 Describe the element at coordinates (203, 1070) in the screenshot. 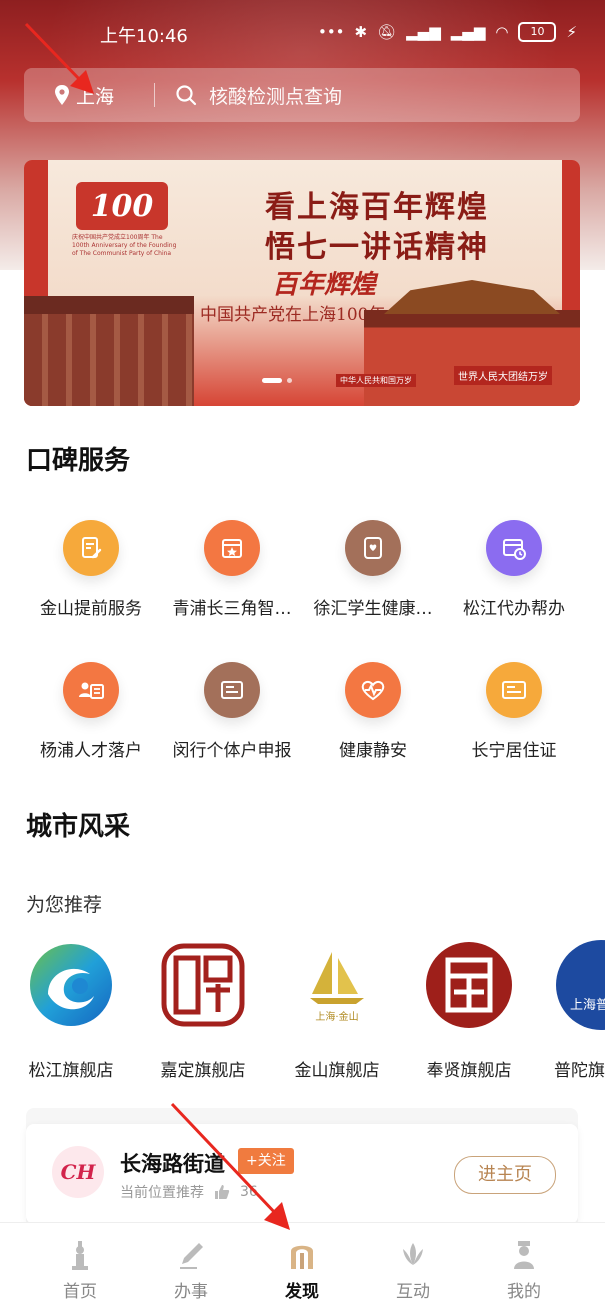

I see `store-label: 嘉定旗舰店` at that location.